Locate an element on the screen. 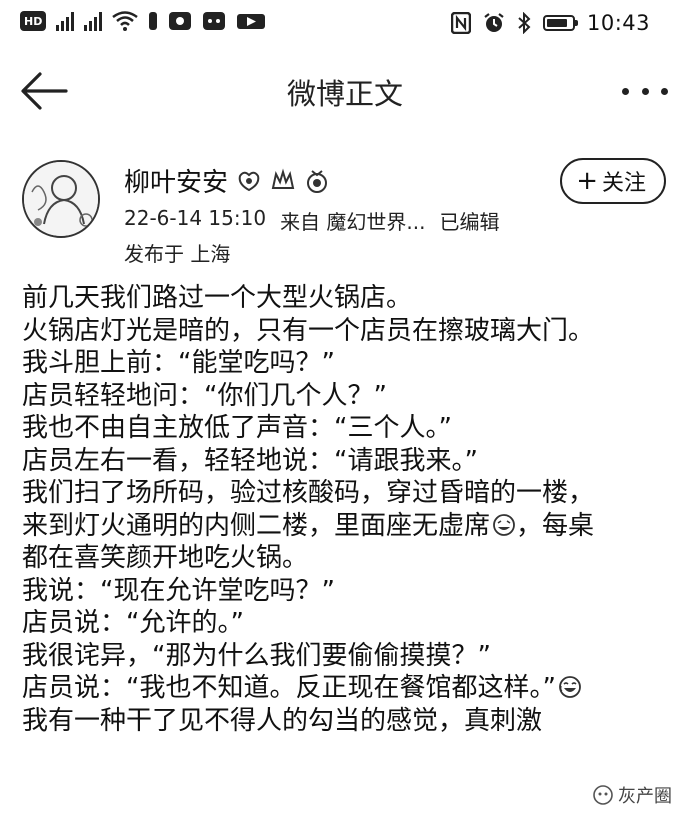 This screenshot has height=828, width=690. username-row: 柳叶安安 is located at coordinates (227, 180).